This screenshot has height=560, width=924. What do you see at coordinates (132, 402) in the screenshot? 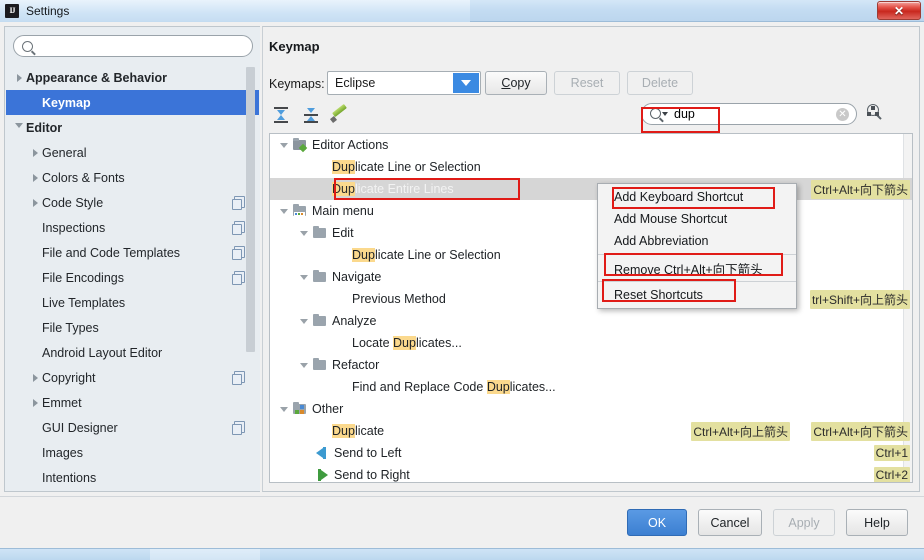
I see `sidebar-item-emmet: Emmet` at bounding box center [132, 402].